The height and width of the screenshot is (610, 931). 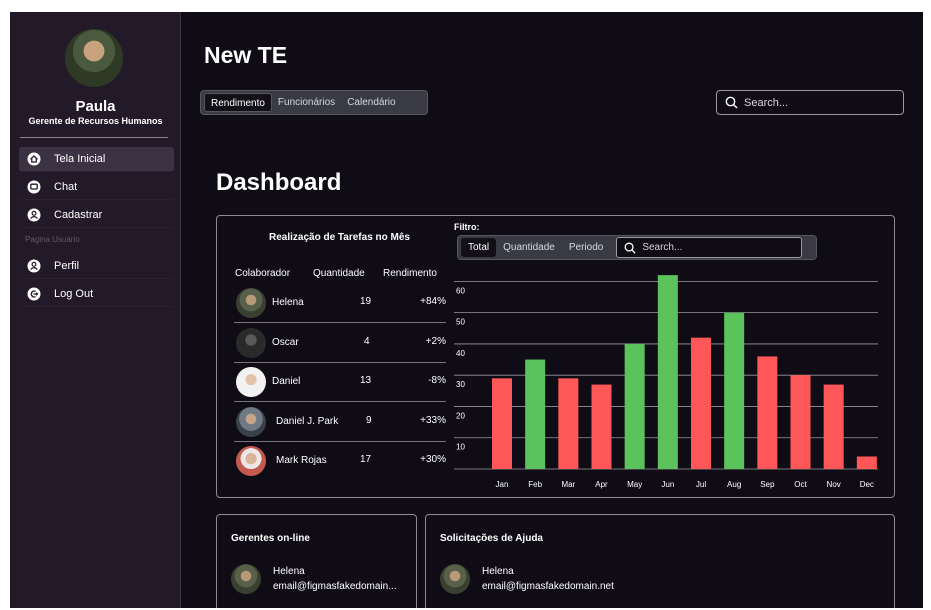 What do you see at coordinates (96, 294) in the screenshot?
I see `sidebar-item-log-out: Log Out` at bounding box center [96, 294].